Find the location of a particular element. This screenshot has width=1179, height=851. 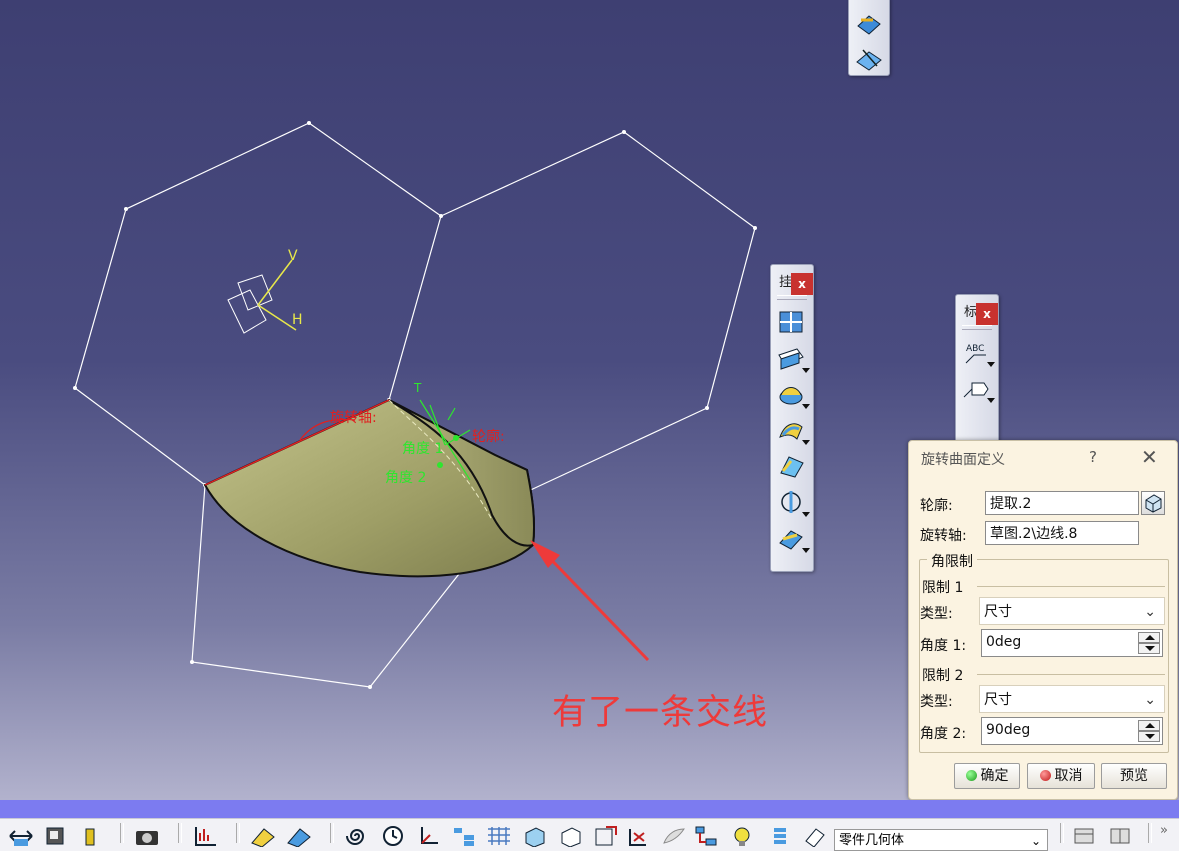

toolbar-grip is located at coordinates (792, 297).